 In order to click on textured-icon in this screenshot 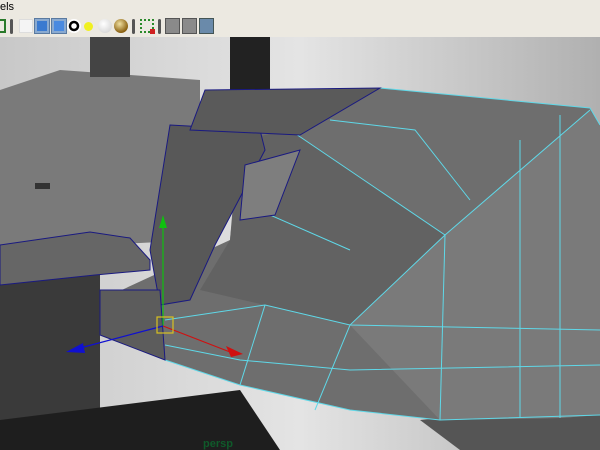, I will do `click(74, 26)`.